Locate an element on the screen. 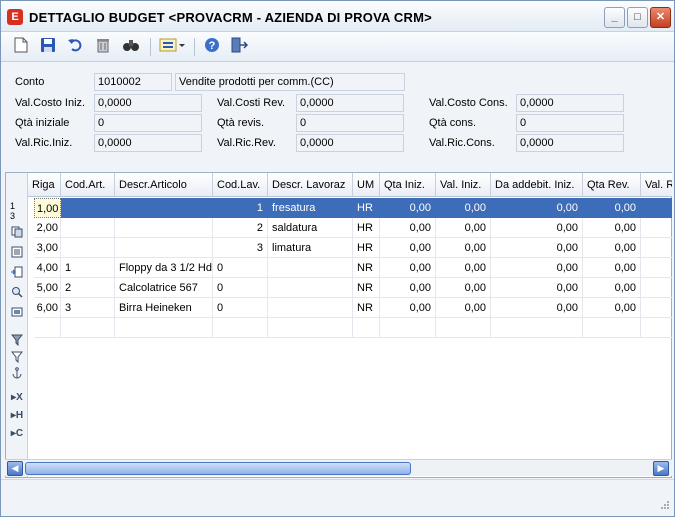 Image resolution: width=675 pixels, height=517 pixels. col-header-descr-articolo: Descr.Articolo is located at coordinates (164, 184).